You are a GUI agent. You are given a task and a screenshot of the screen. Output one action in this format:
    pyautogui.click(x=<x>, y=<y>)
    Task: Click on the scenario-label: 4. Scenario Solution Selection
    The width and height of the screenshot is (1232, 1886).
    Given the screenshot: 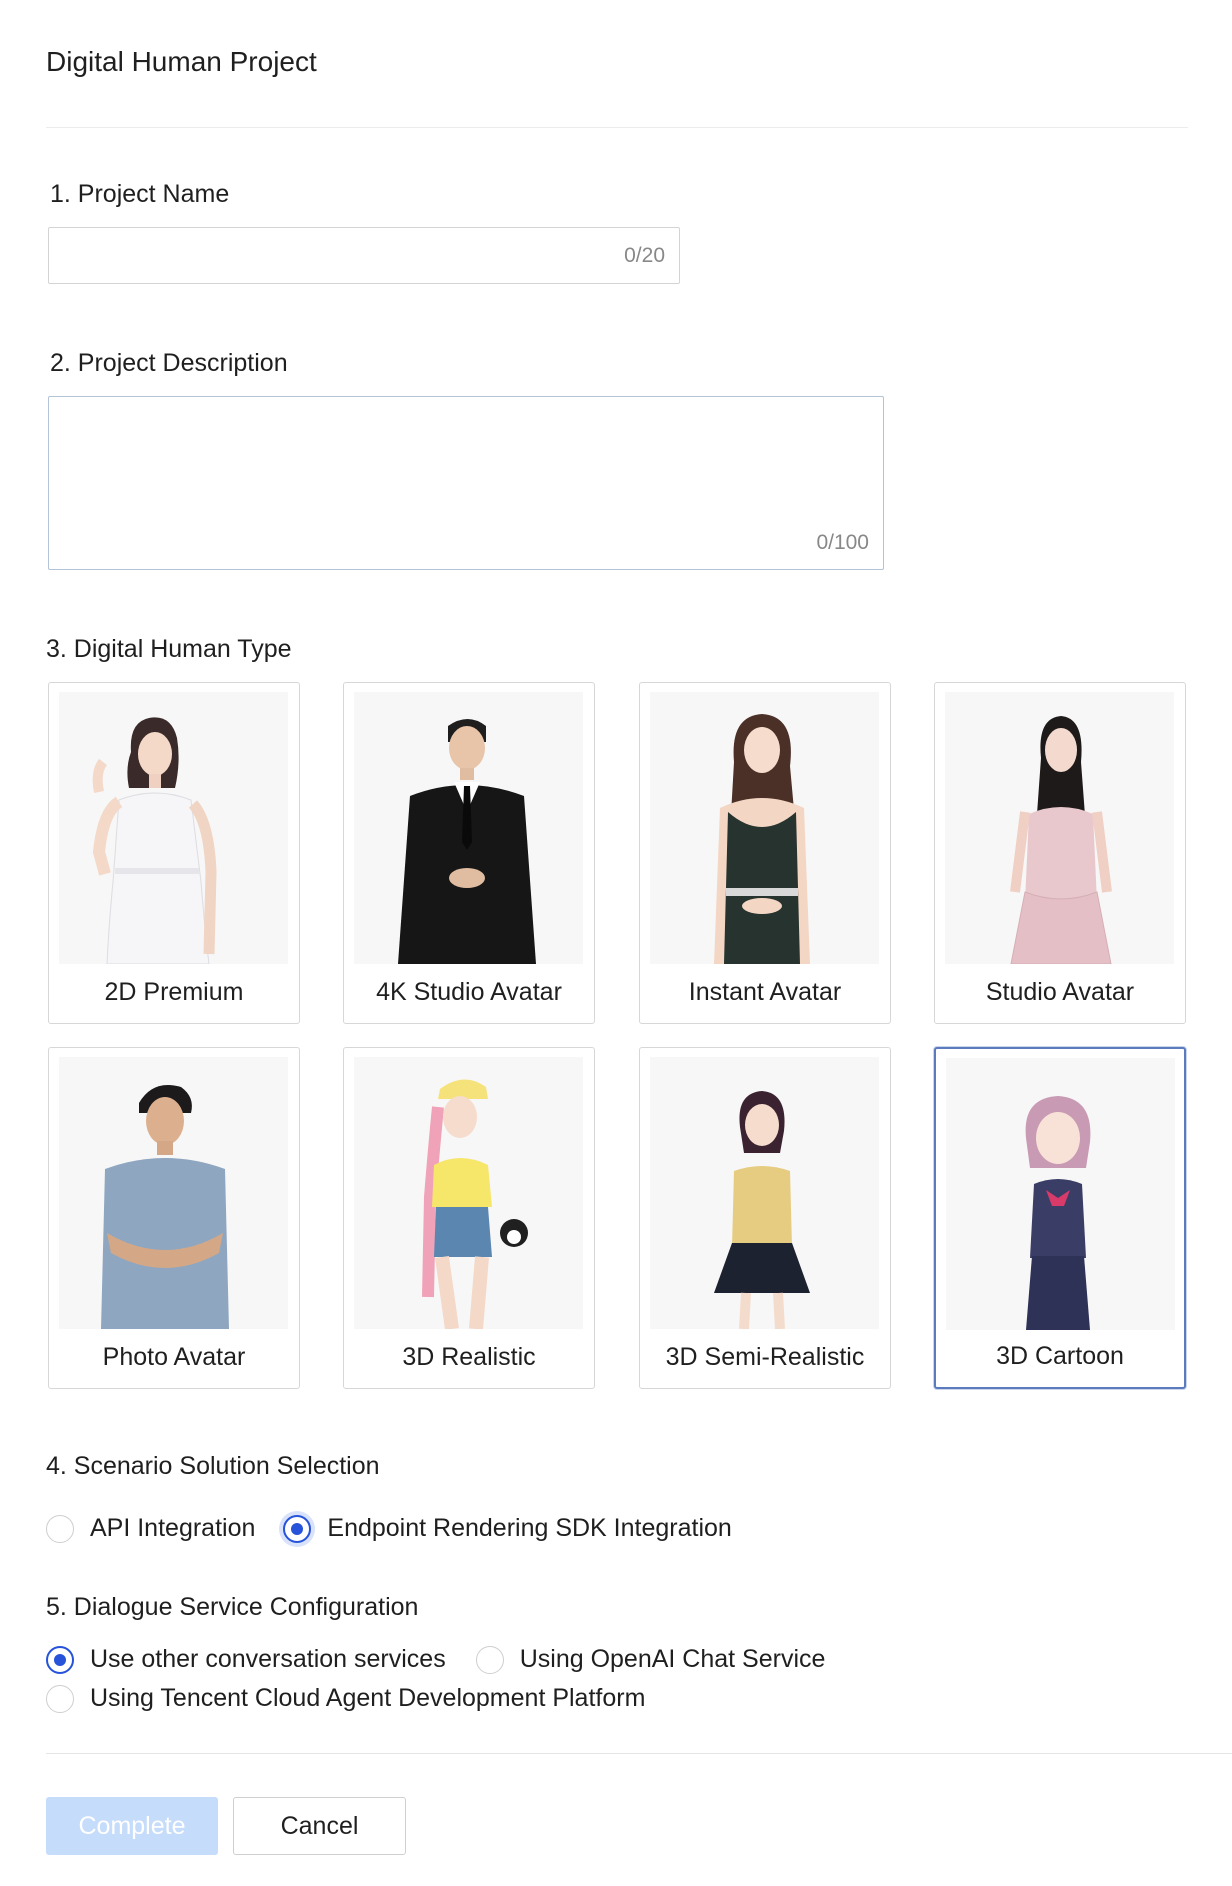 What is the action you would take?
    pyautogui.click(x=213, y=1466)
    